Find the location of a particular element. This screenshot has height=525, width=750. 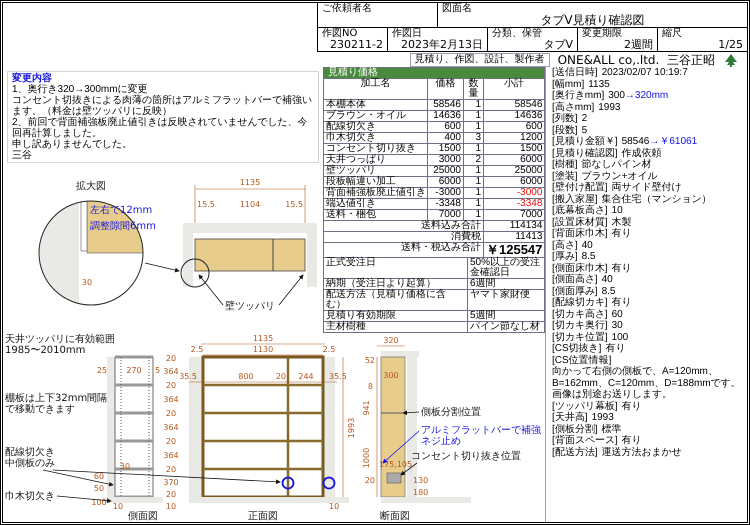

spec-value: ブラウン+オイル is located at coordinates (620, 176).